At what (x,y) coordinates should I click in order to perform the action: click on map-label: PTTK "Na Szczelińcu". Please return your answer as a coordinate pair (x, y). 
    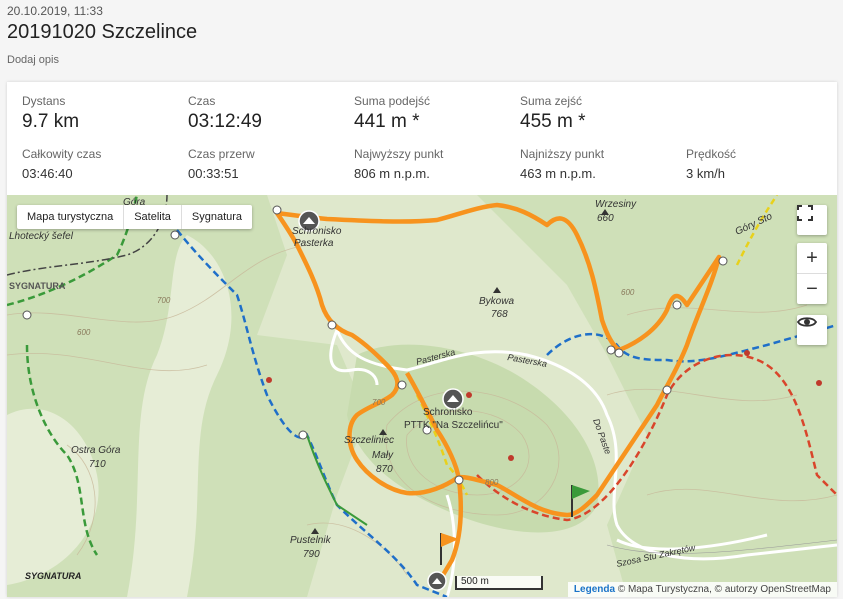
    Looking at the image, I should click on (453, 425).